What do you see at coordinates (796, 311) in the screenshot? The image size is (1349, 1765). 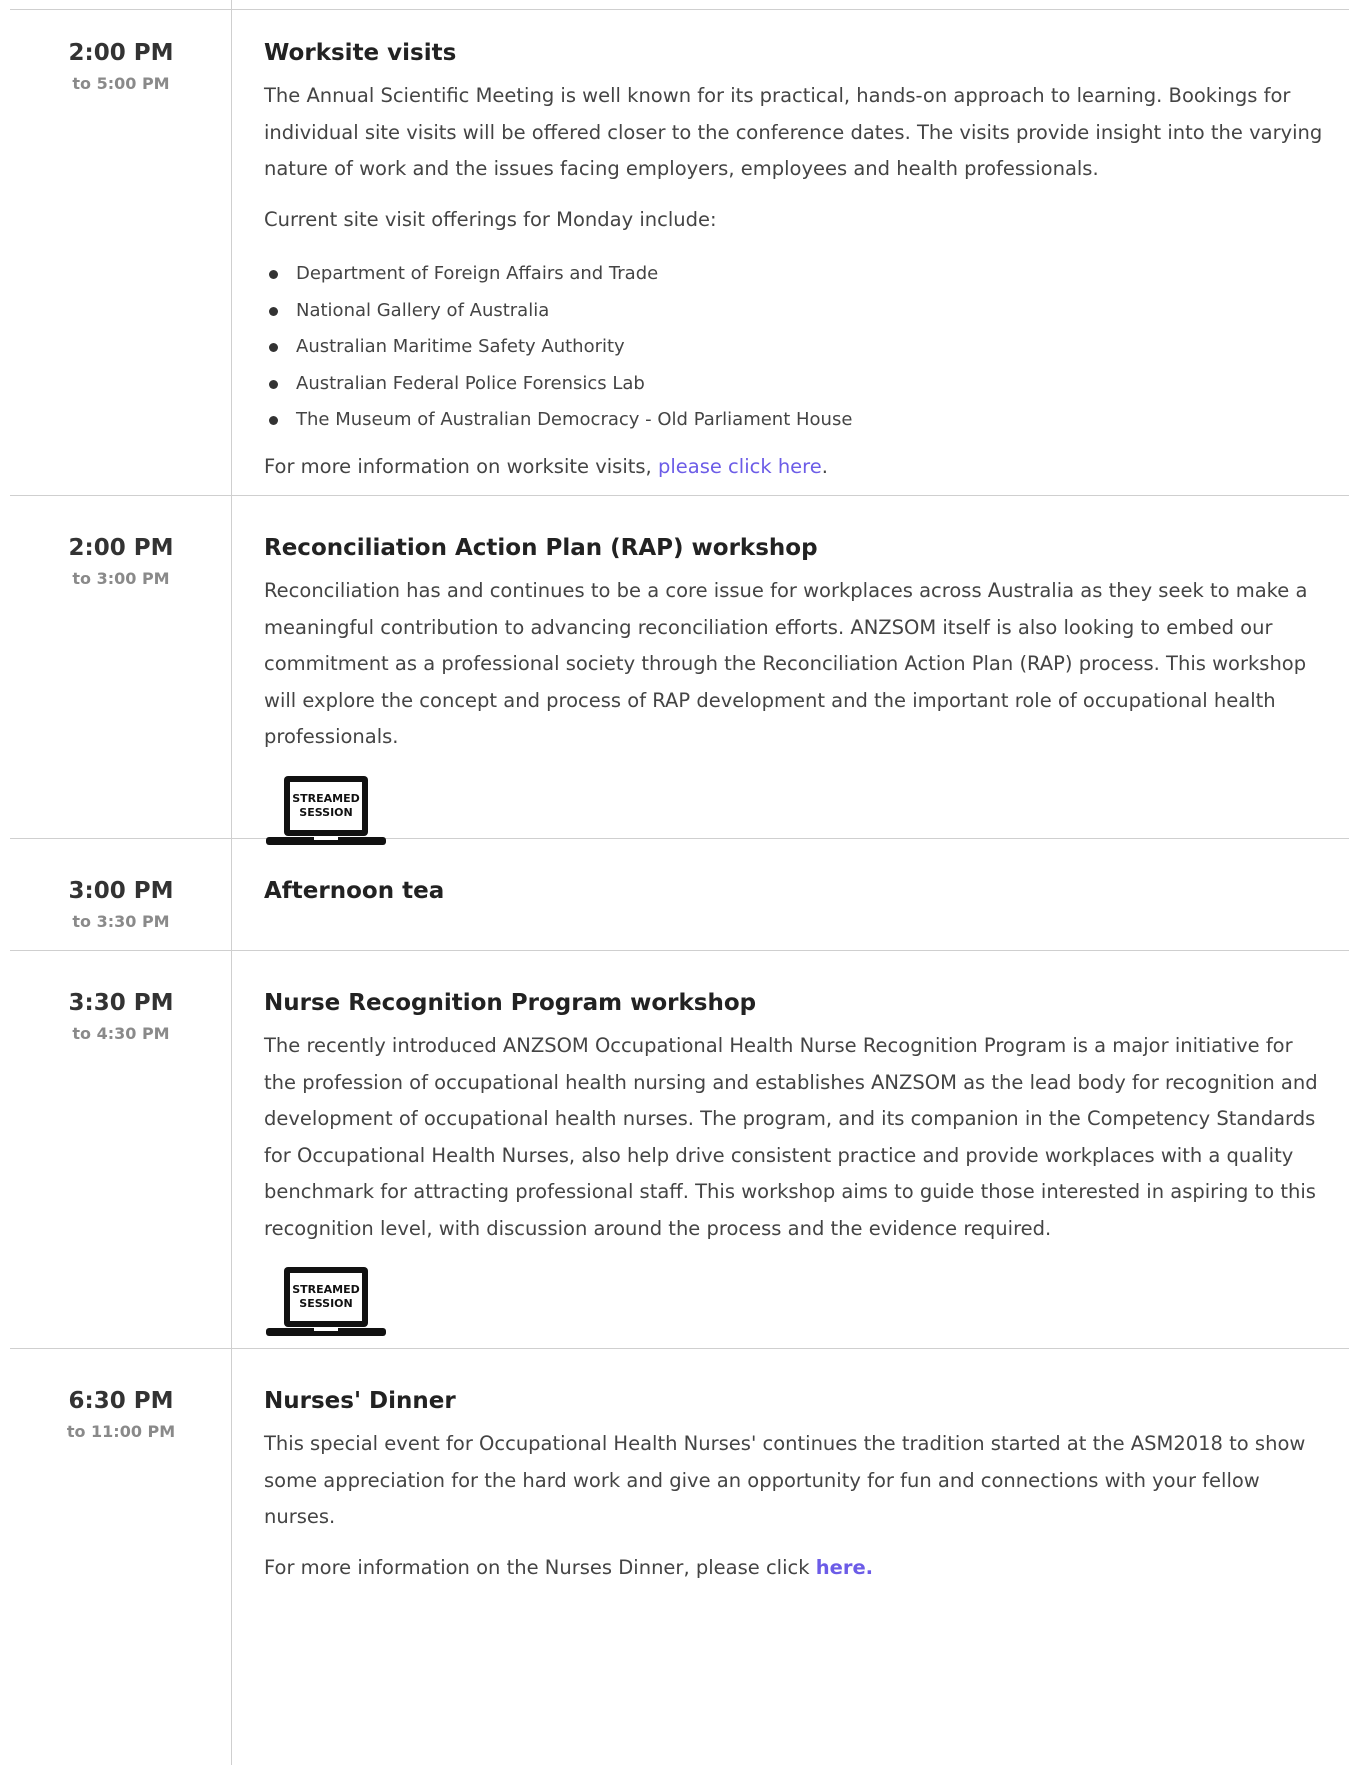 I see `list-item: National Gallery of Australia` at bounding box center [796, 311].